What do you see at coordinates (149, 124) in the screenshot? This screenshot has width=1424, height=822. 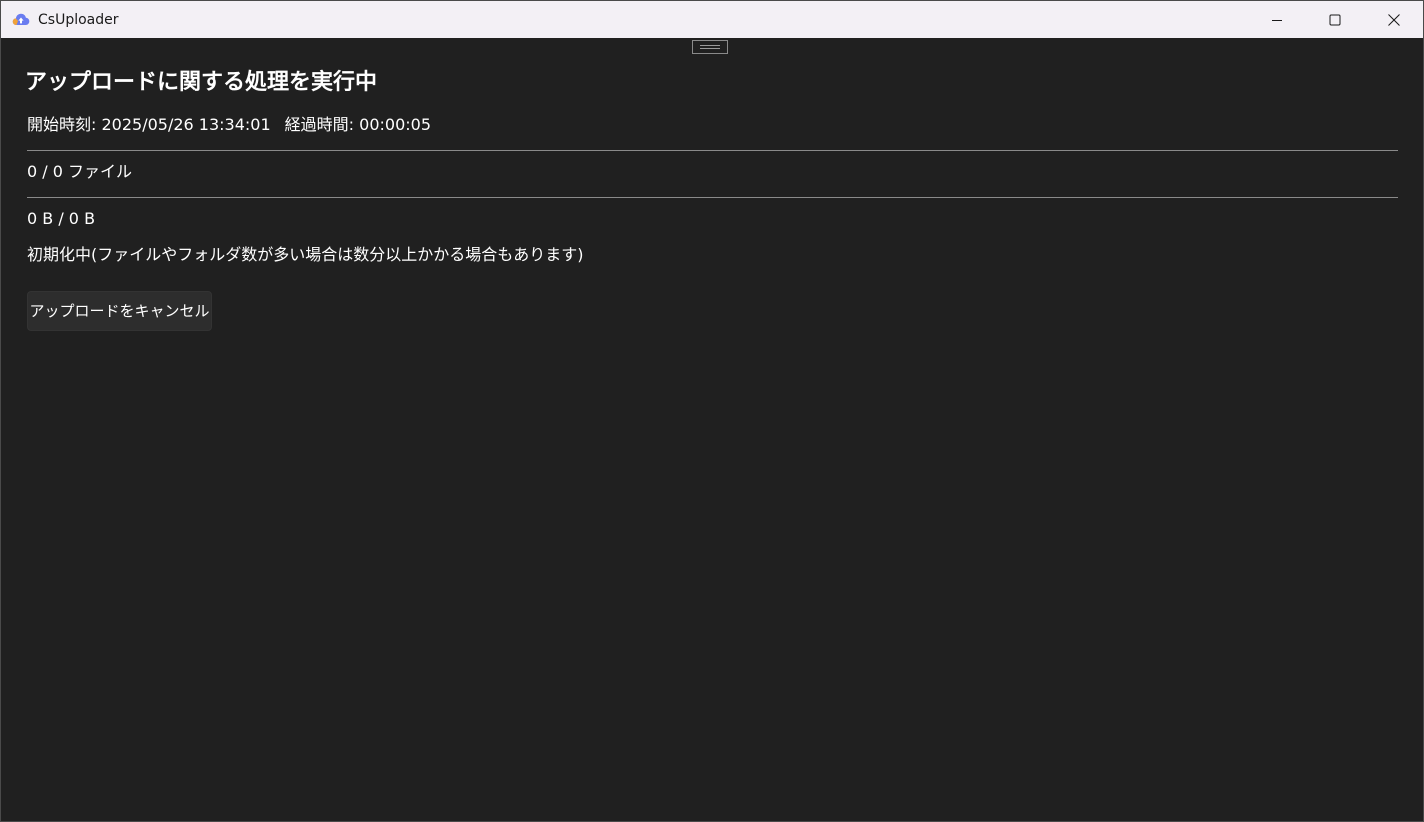 I see `start-time: 開始時刻: 2025/05/26 13:34:01` at bounding box center [149, 124].